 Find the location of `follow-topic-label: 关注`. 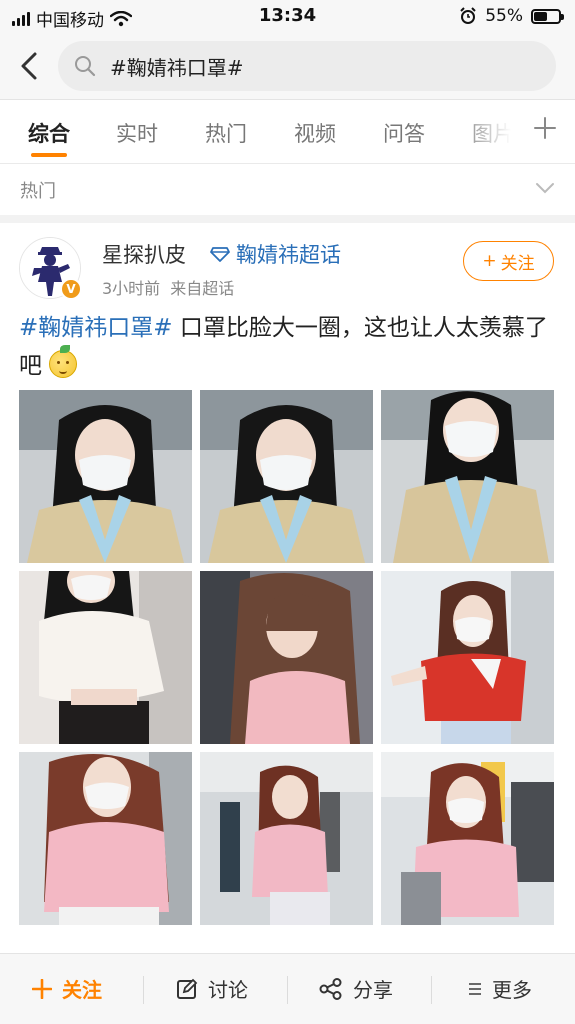

follow-topic-label: 关注 is located at coordinates (82, 990).